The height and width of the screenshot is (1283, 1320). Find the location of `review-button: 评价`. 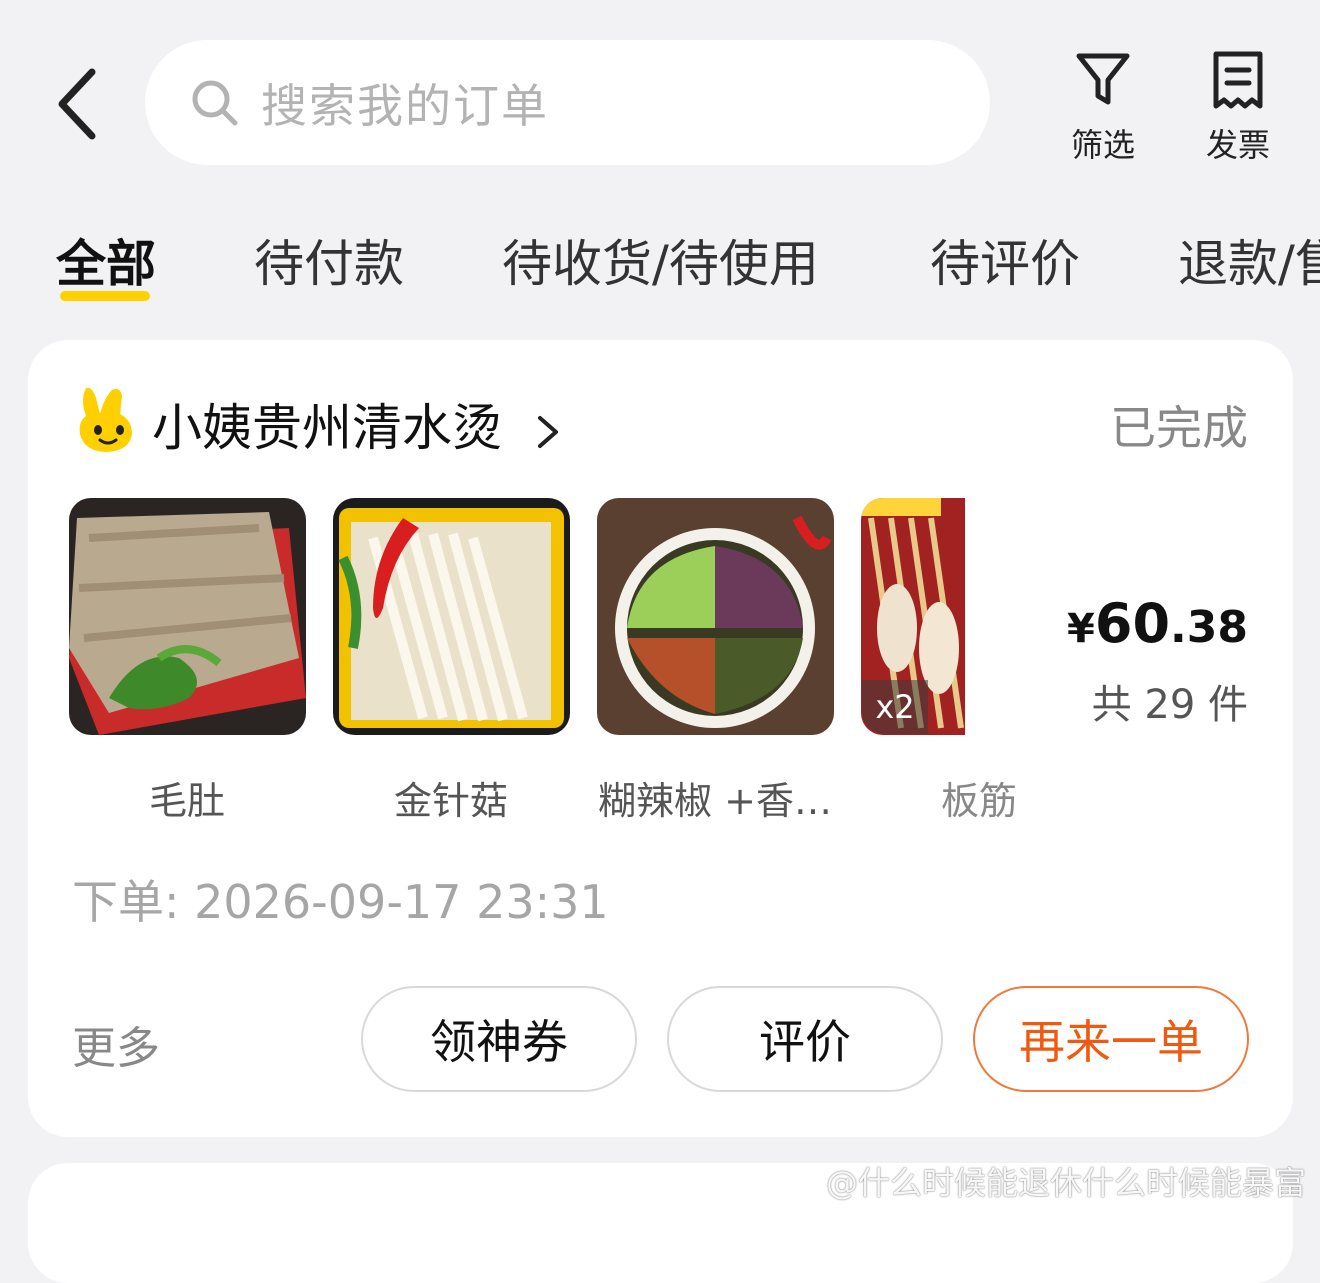

review-button: 评价 is located at coordinates (805, 1039).